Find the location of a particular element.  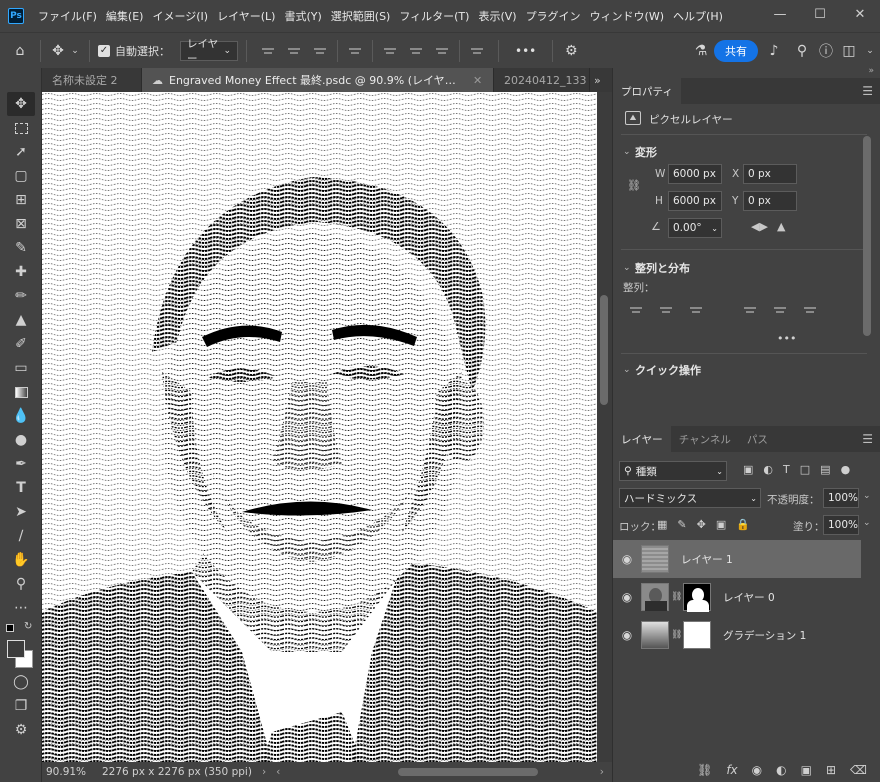

menu-file: ファイル(F) is located at coordinates (67, 16).